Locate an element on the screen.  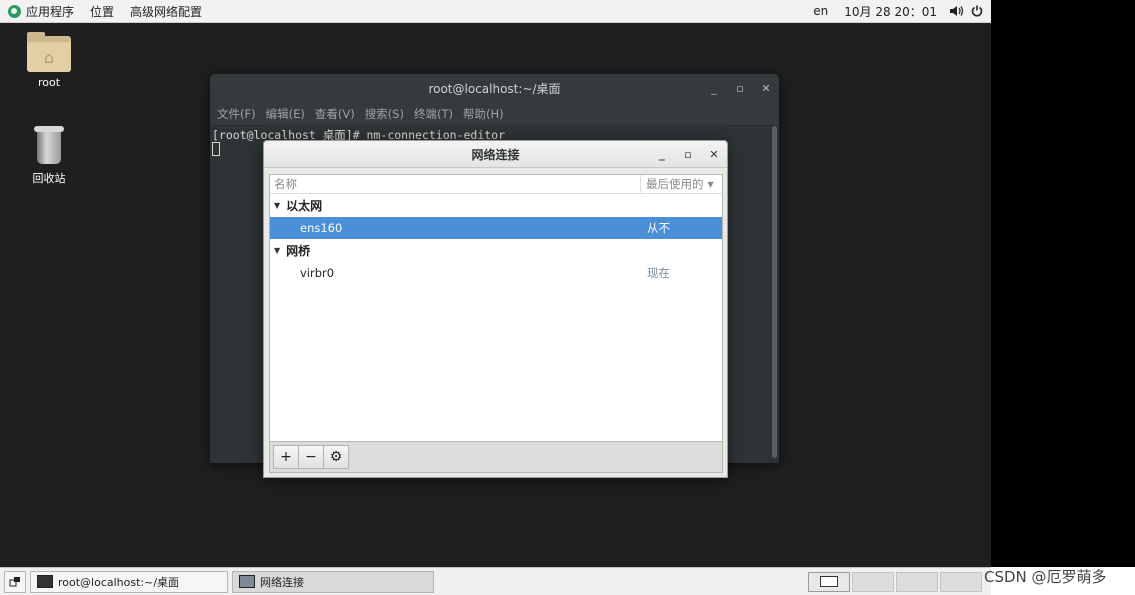
home-folder-icon: ⌂ is located at coordinates (49, 52).